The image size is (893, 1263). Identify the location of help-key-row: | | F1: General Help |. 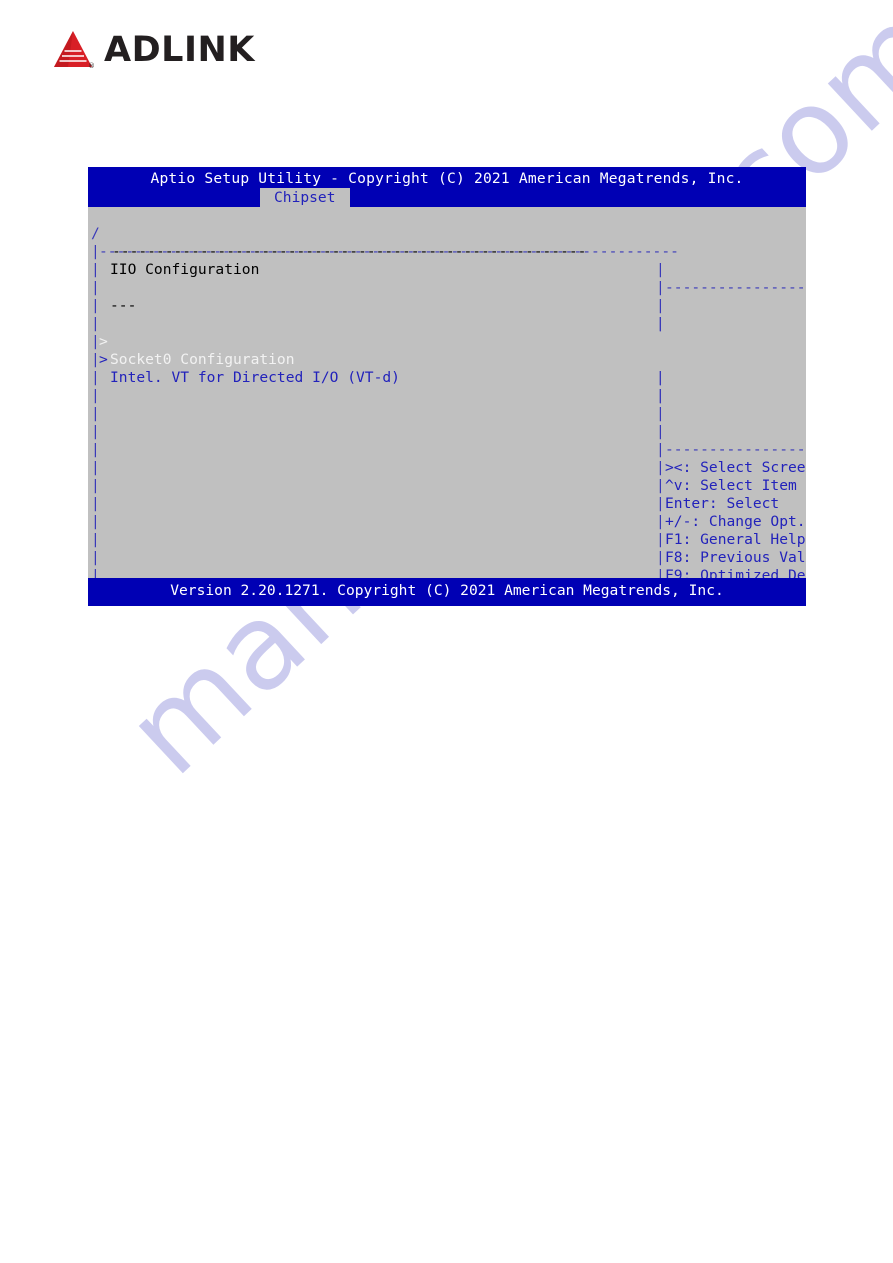
(447, 512).